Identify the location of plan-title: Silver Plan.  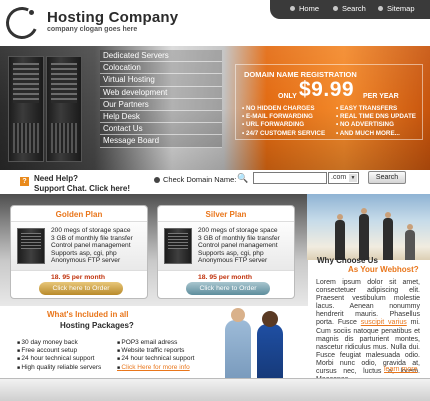
(226, 214).